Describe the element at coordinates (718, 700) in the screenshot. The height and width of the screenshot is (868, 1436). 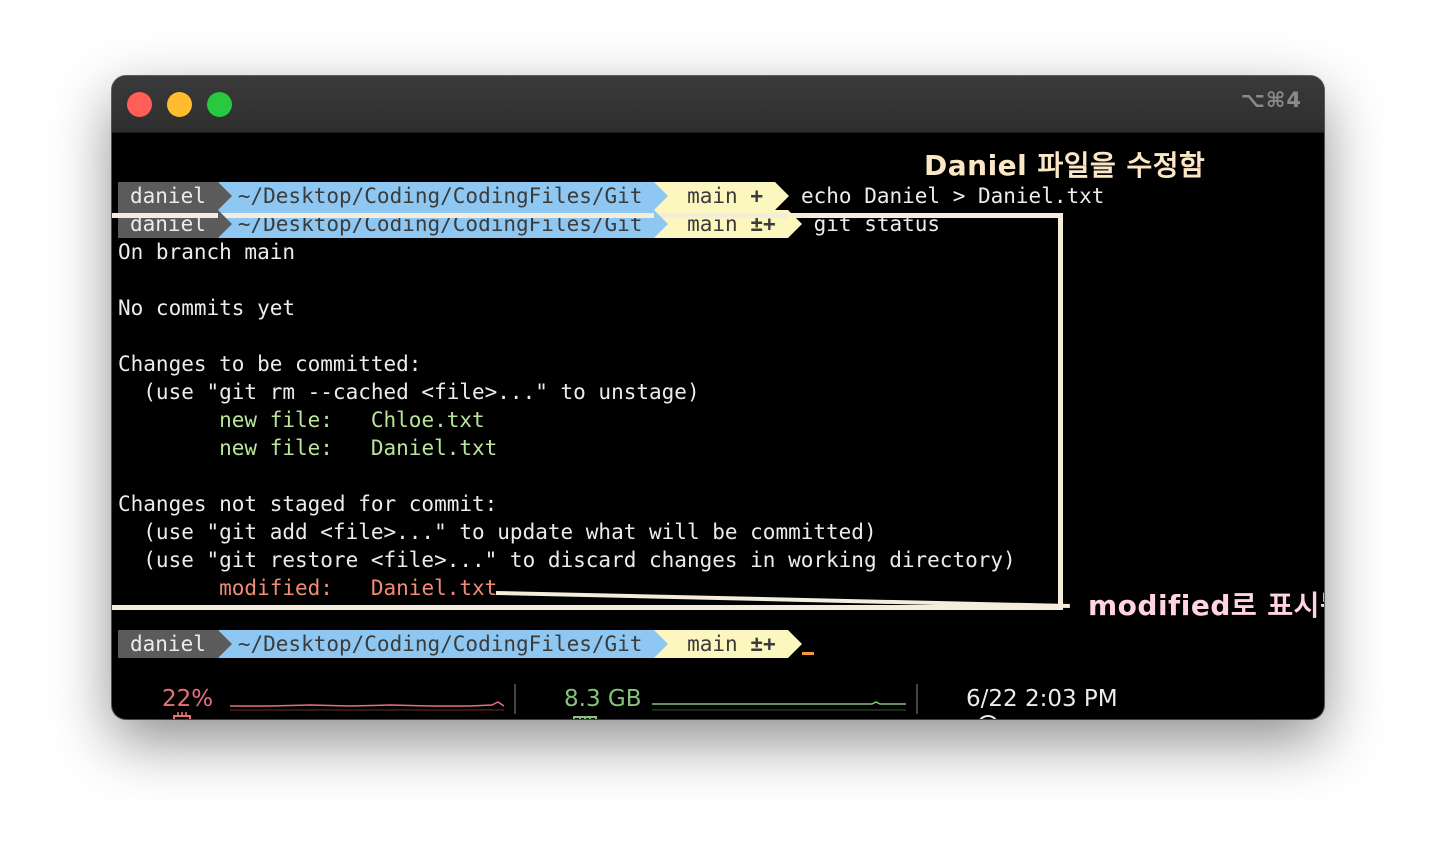
I see `status-bar: 22% 8.3 GB 6/22 2:03 PM` at that location.